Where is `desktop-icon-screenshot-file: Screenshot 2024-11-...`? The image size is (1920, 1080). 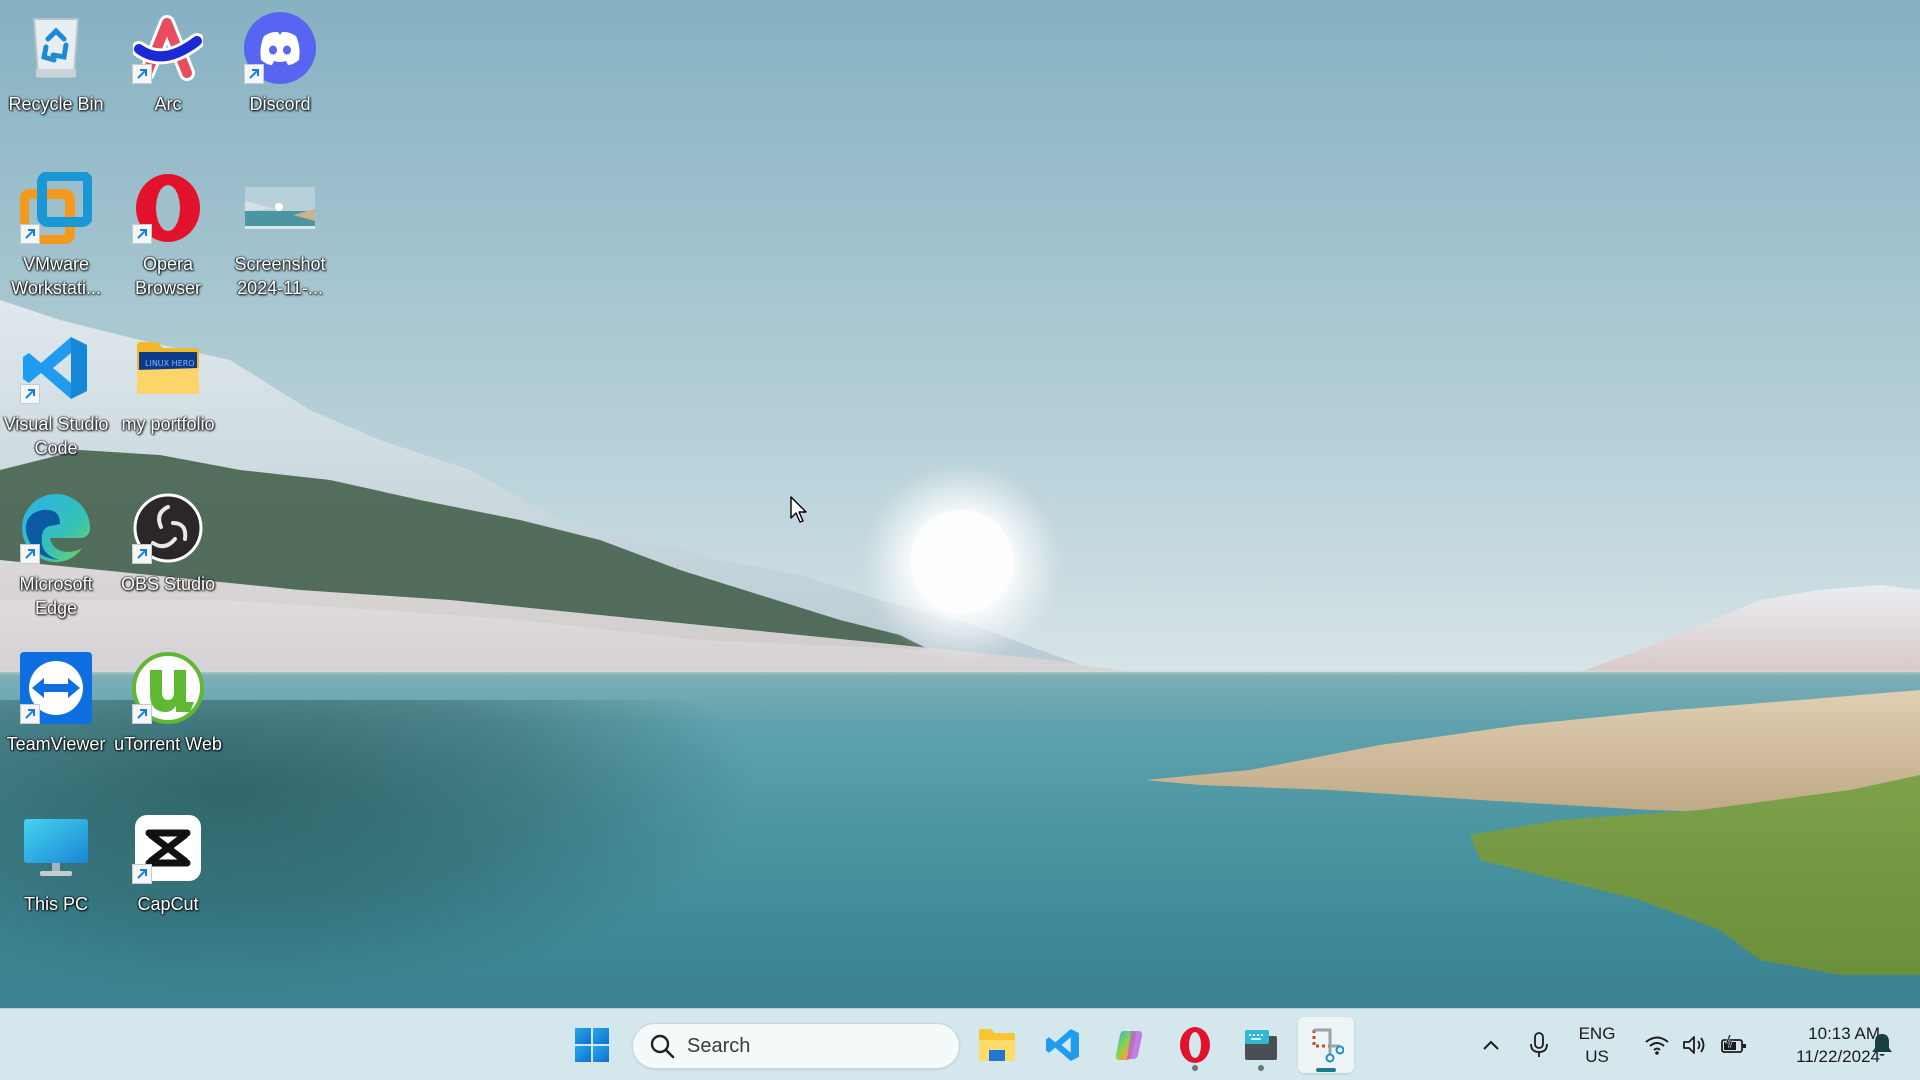
desktop-icon-screenshot-file: Screenshot 2024-11-... is located at coordinates (280, 239).